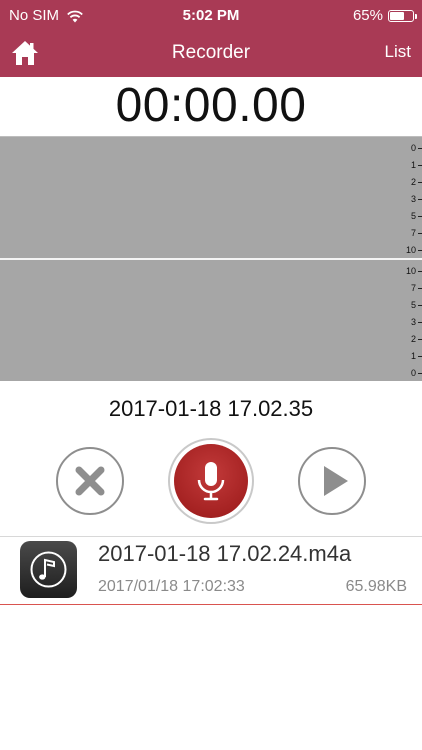 The image size is (422, 750). Describe the element at coordinates (225, 553) in the screenshot. I see `file-name: 2017-01-18 17.02.24.m4a` at that location.